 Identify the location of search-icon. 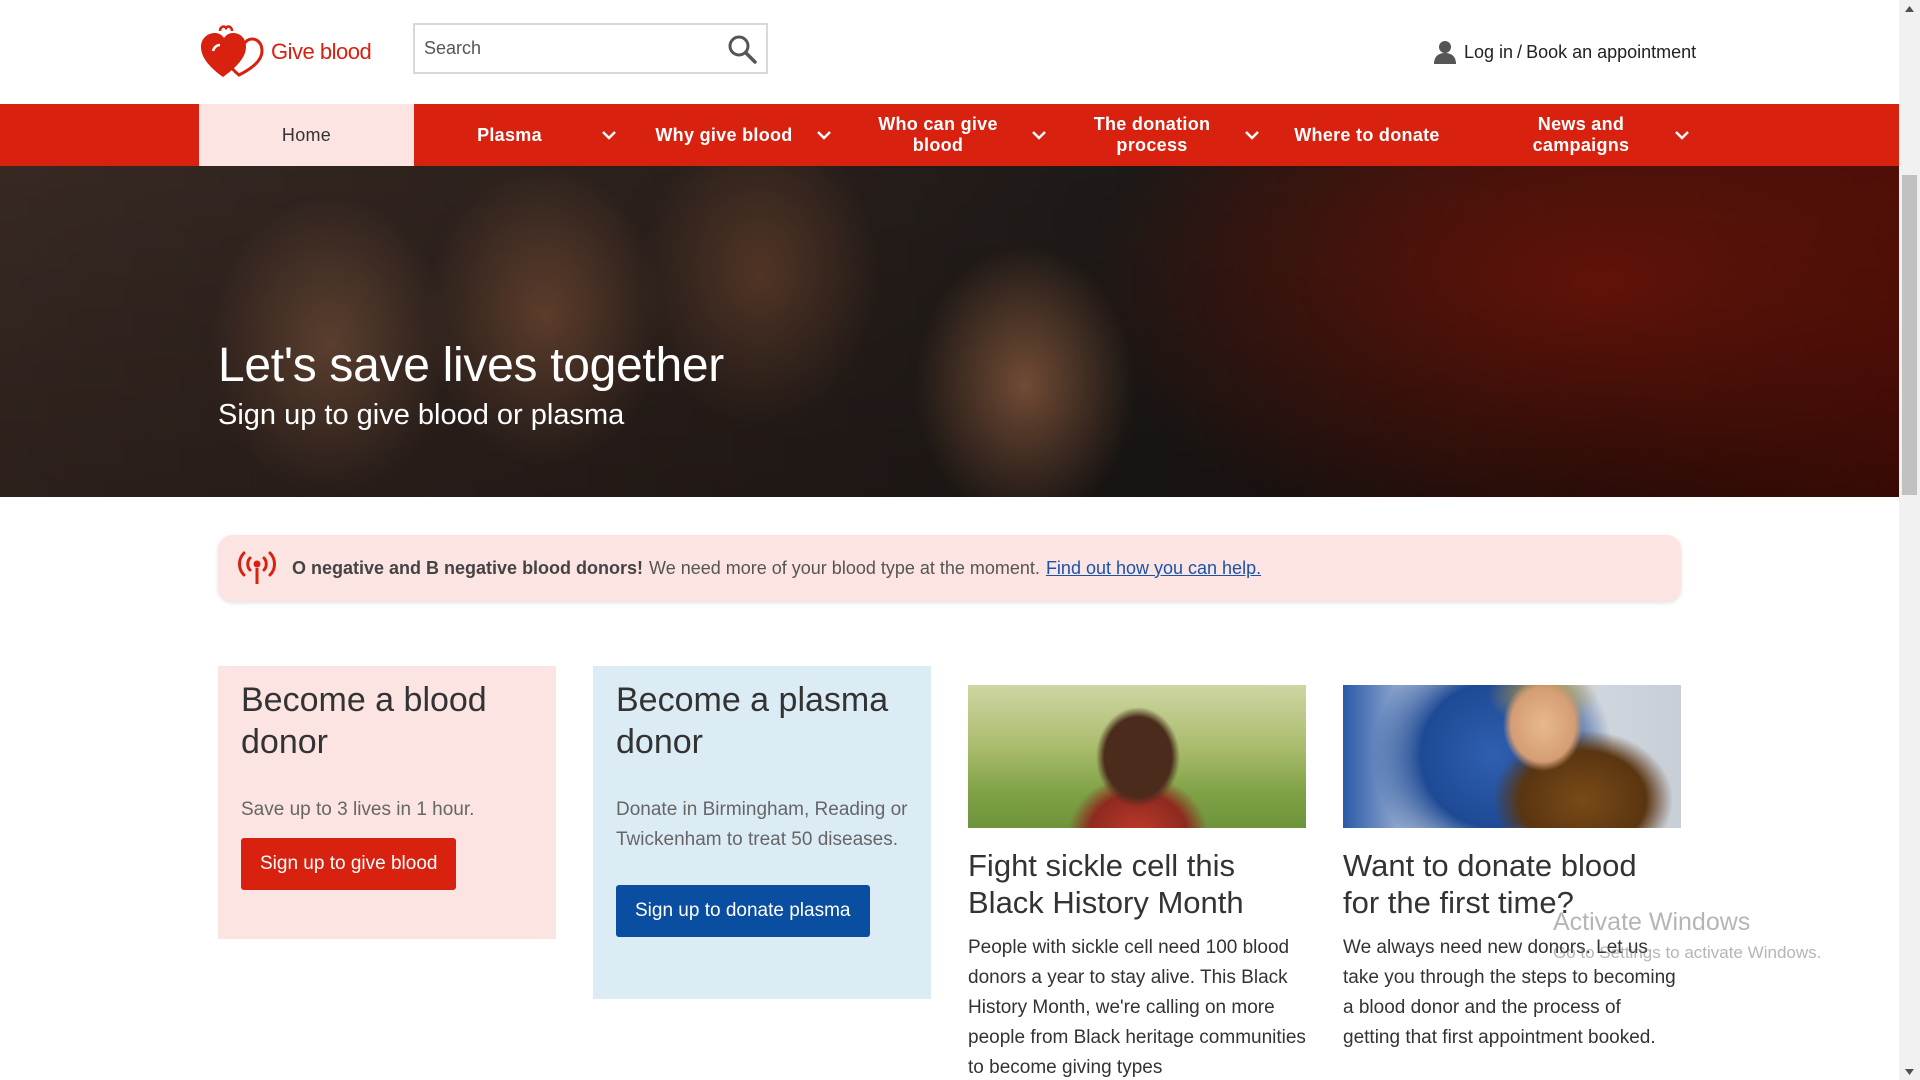
(742, 49).